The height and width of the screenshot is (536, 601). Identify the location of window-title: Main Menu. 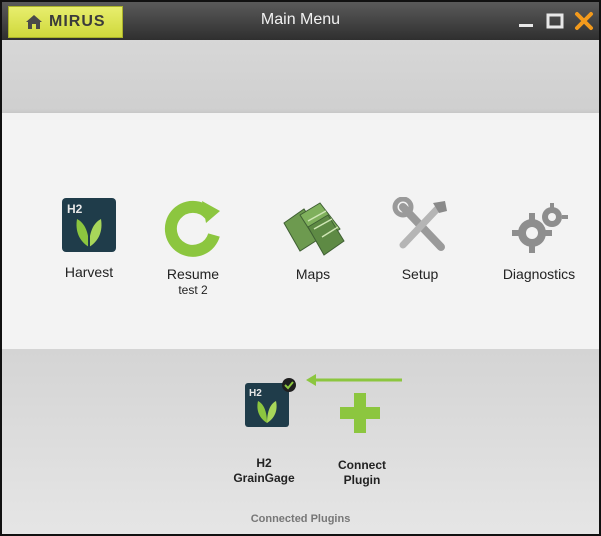
(300, 19).